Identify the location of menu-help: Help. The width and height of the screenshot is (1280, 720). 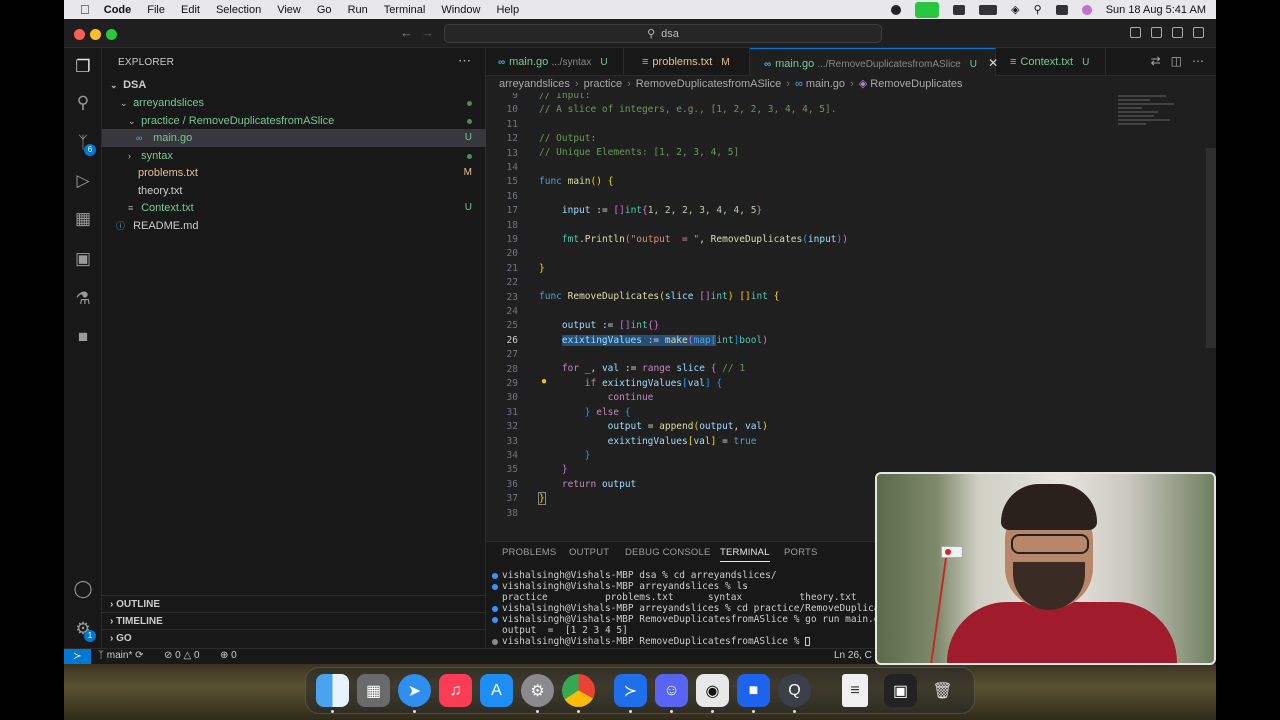
(507, 10).